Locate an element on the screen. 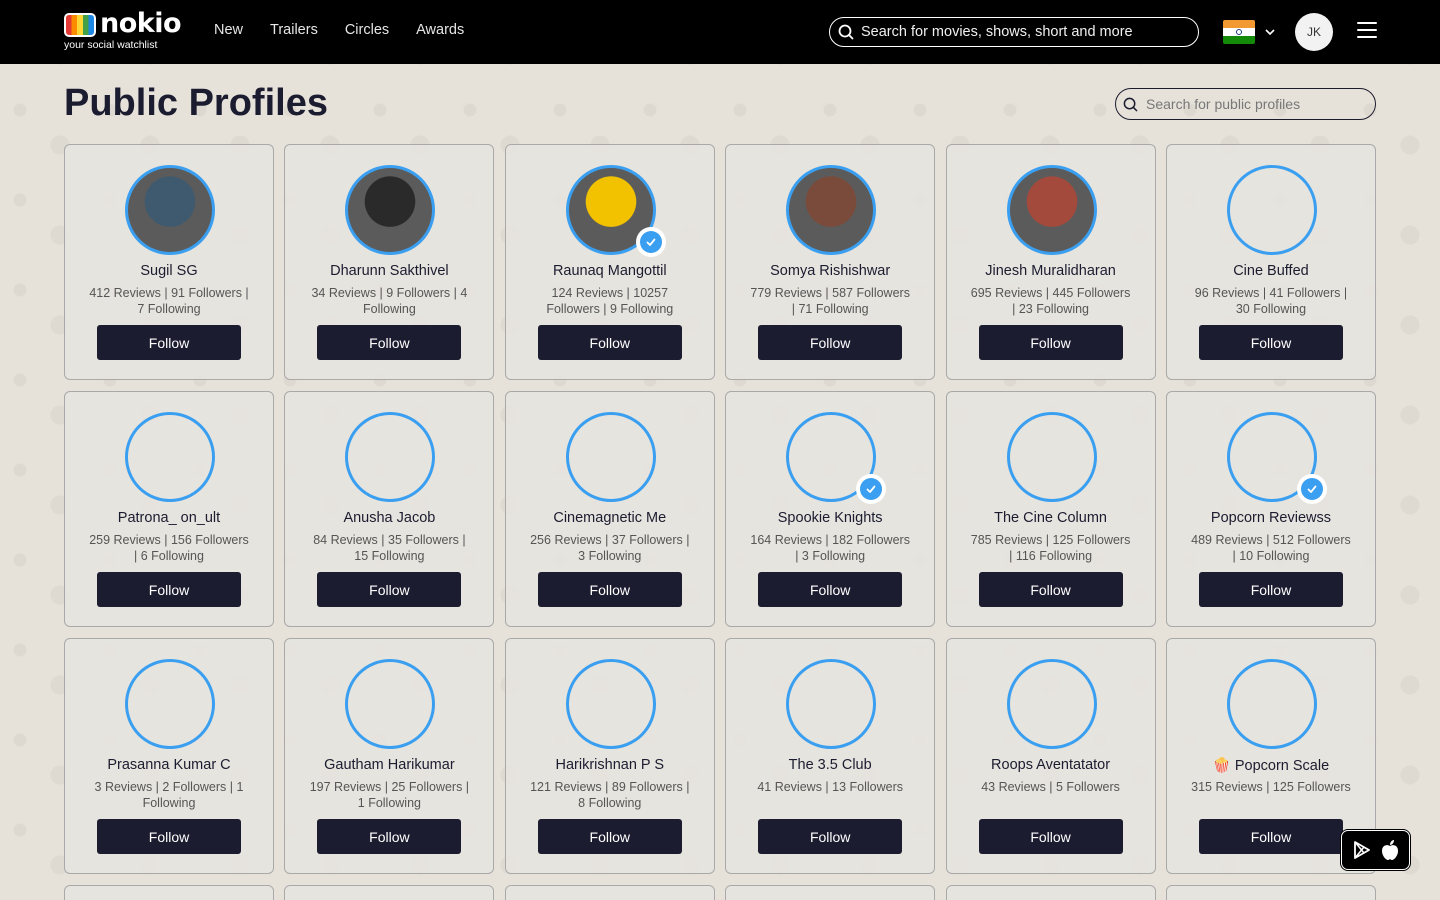 Image resolution: width=1440 pixels, height=900 pixels. user-avatar: JK is located at coordinates (1314, 32).